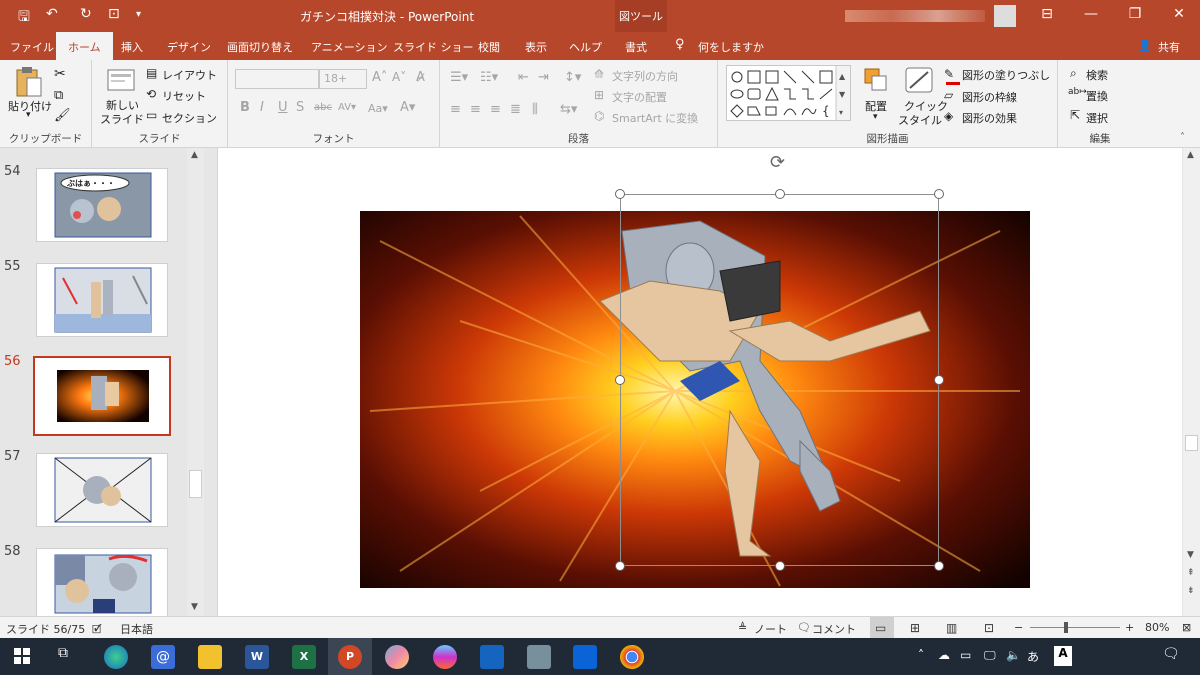 Image resolution: width=1200 pixels, height=675 pixels. What do you see at coordinates (523, 77) in the screenshot?
I see `decrease-indent-icon: ⇤` at bounding box center [523, 77].